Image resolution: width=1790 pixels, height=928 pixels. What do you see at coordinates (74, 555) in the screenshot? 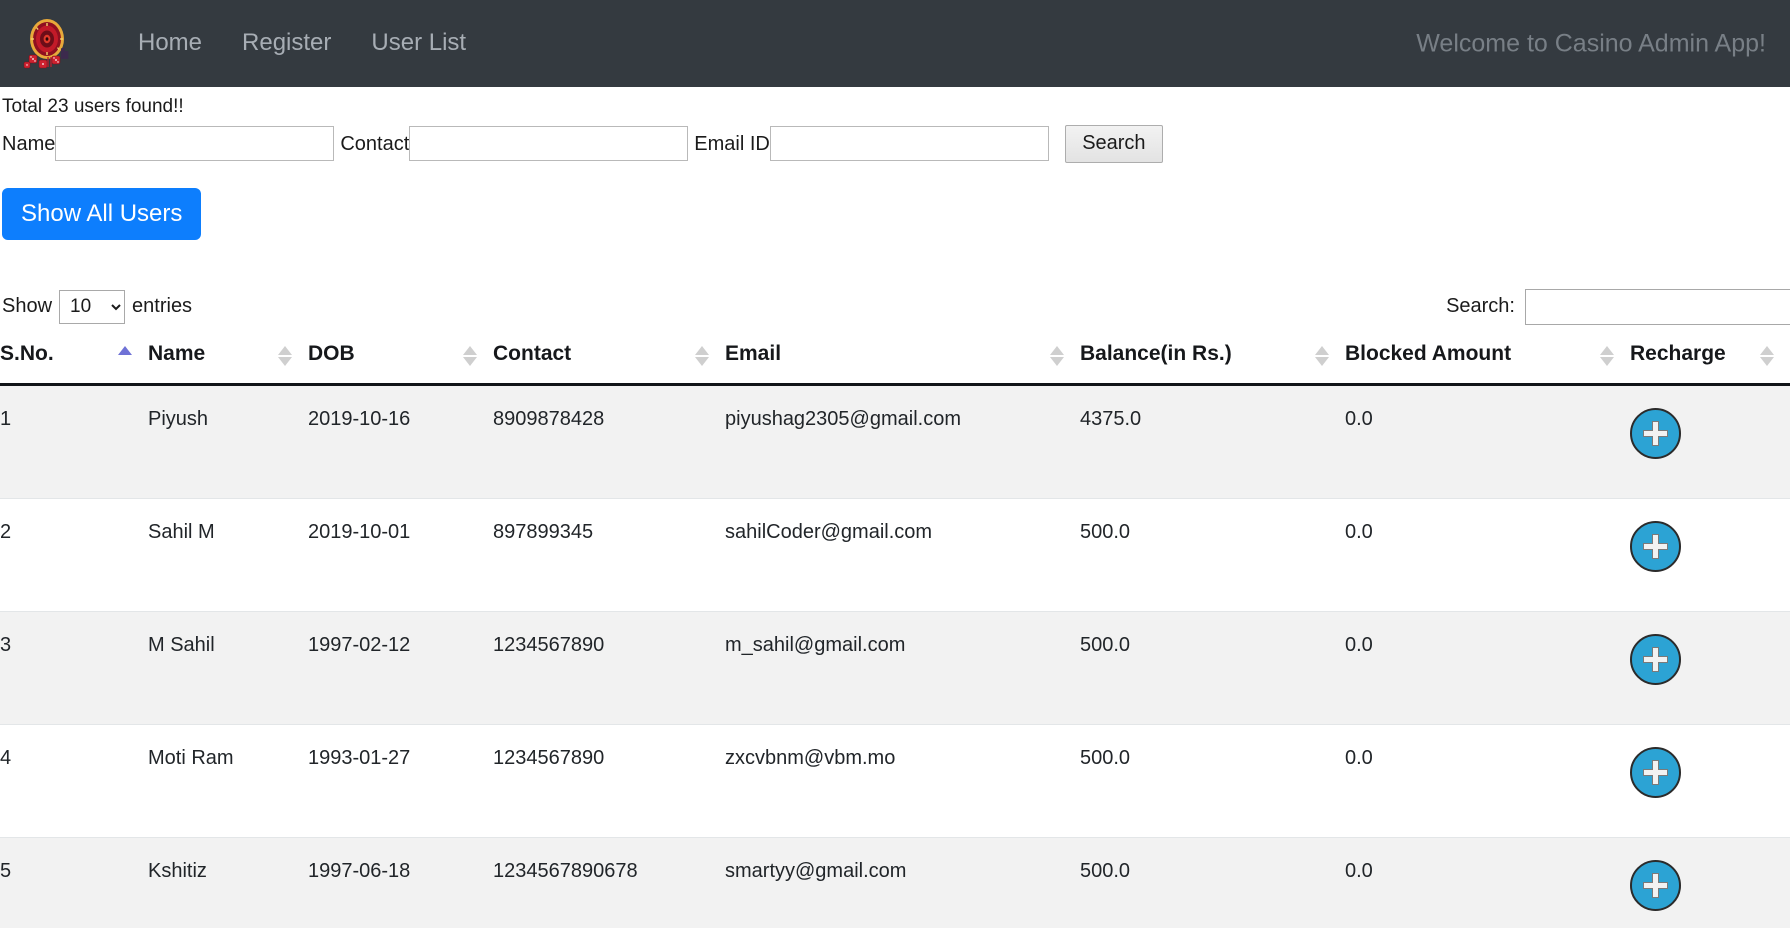
I see `cell-serial-number: 2` at bounding box center [74, 555].